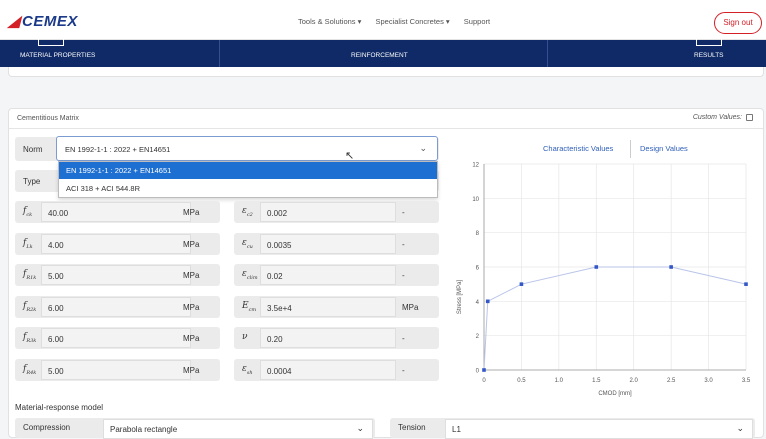  Describe the element at coordinates (746, 381) in the screenshot. I see `x-tick-label: 3.5` at that location.